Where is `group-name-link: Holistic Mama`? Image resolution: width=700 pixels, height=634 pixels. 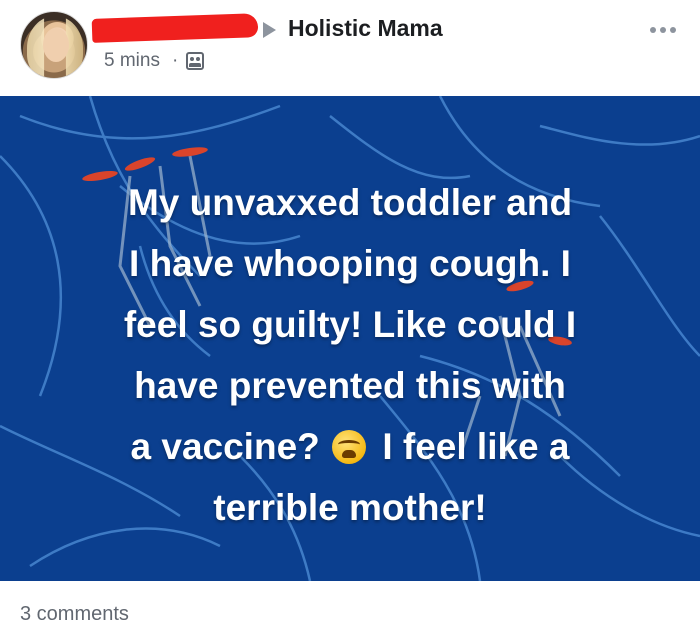
group-name-link: Holistic Mama is located at coordinates (365, 28).